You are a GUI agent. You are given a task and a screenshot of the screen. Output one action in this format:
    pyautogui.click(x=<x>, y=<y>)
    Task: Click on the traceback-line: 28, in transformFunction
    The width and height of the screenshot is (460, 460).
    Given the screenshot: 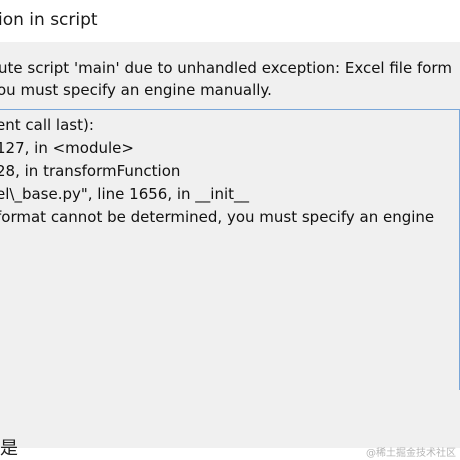 What is the action you would take?
    pyautogui.click(x=90, y=171)
    